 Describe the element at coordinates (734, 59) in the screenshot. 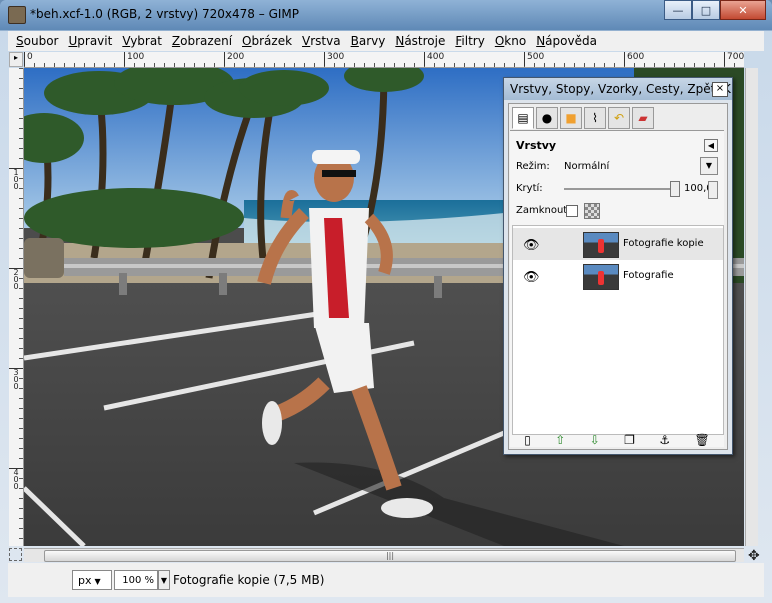

I see `ruler-tick: 700` at that location.